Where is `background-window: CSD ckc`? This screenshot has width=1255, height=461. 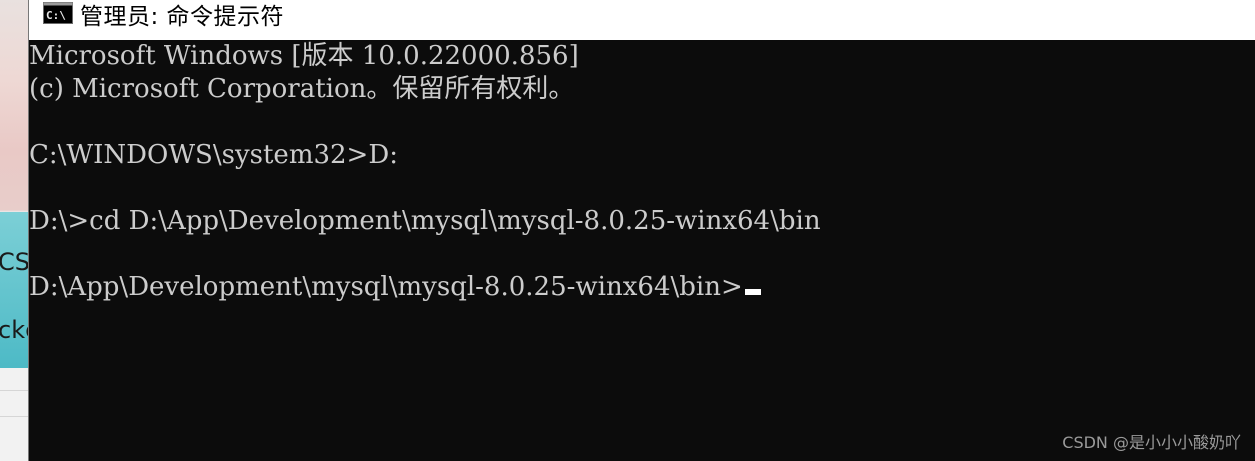
background-window: CSD ckc is located at coordinates (15, 230).